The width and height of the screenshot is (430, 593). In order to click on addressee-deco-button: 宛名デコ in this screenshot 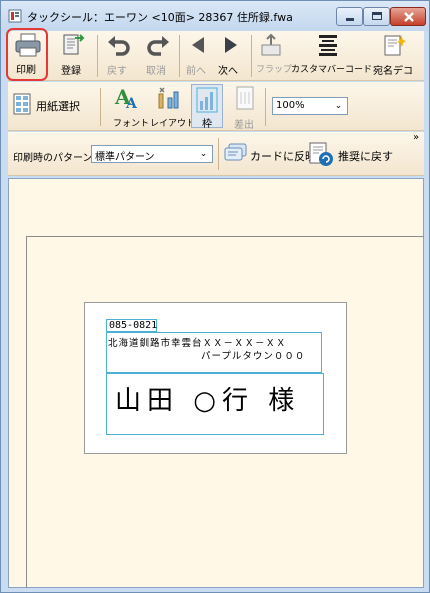, I will do `click(394, 55)`.